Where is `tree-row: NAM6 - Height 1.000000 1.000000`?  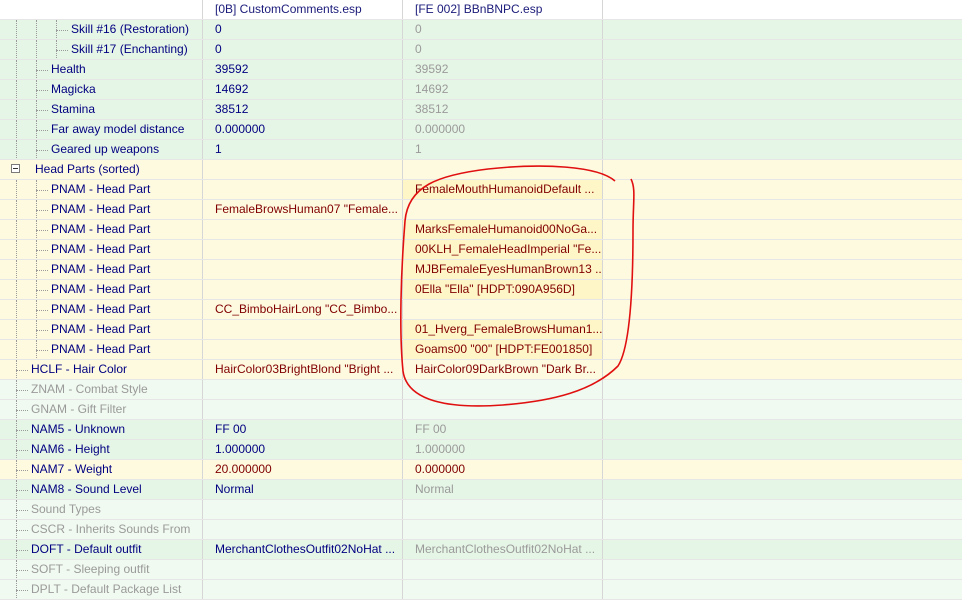 tree-row: NAM6 - Height 1.000000 1.000000 is located at coordinates (481, 450).